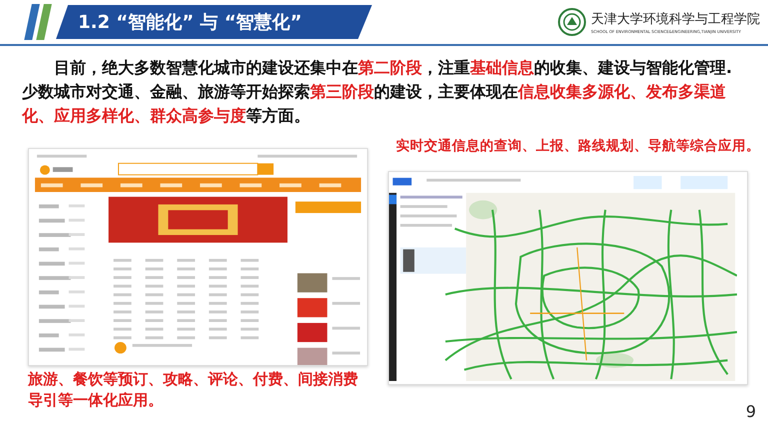 Image resolution: width=768 pixels, height=433 pixels. What do you see at coordinates (675, 19) in the screenshot?
I see `school-name: 天津大学环境科学与工程学院` at bounding box center [675, 19].